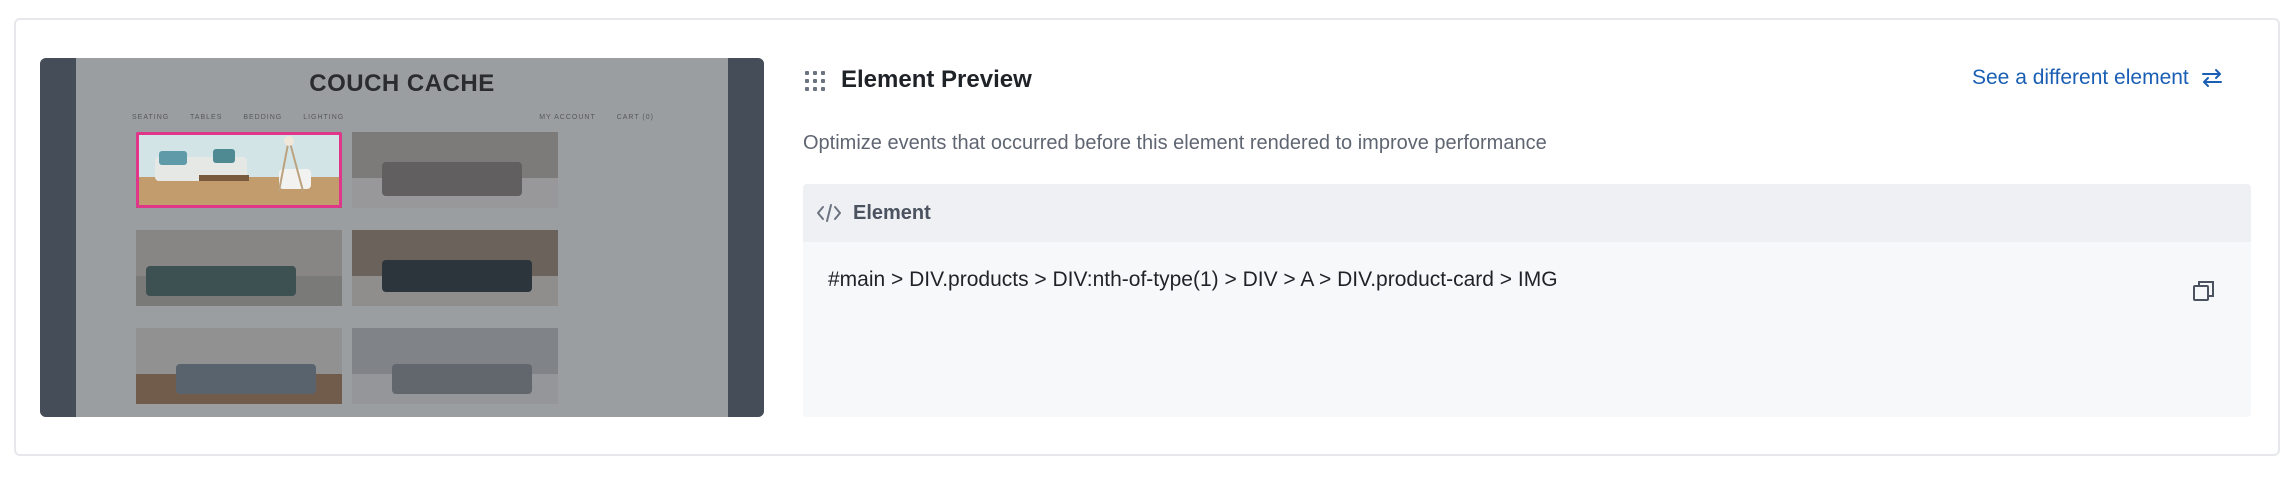  I want to click on site-nav-item: TABLES, so click(206, 117).